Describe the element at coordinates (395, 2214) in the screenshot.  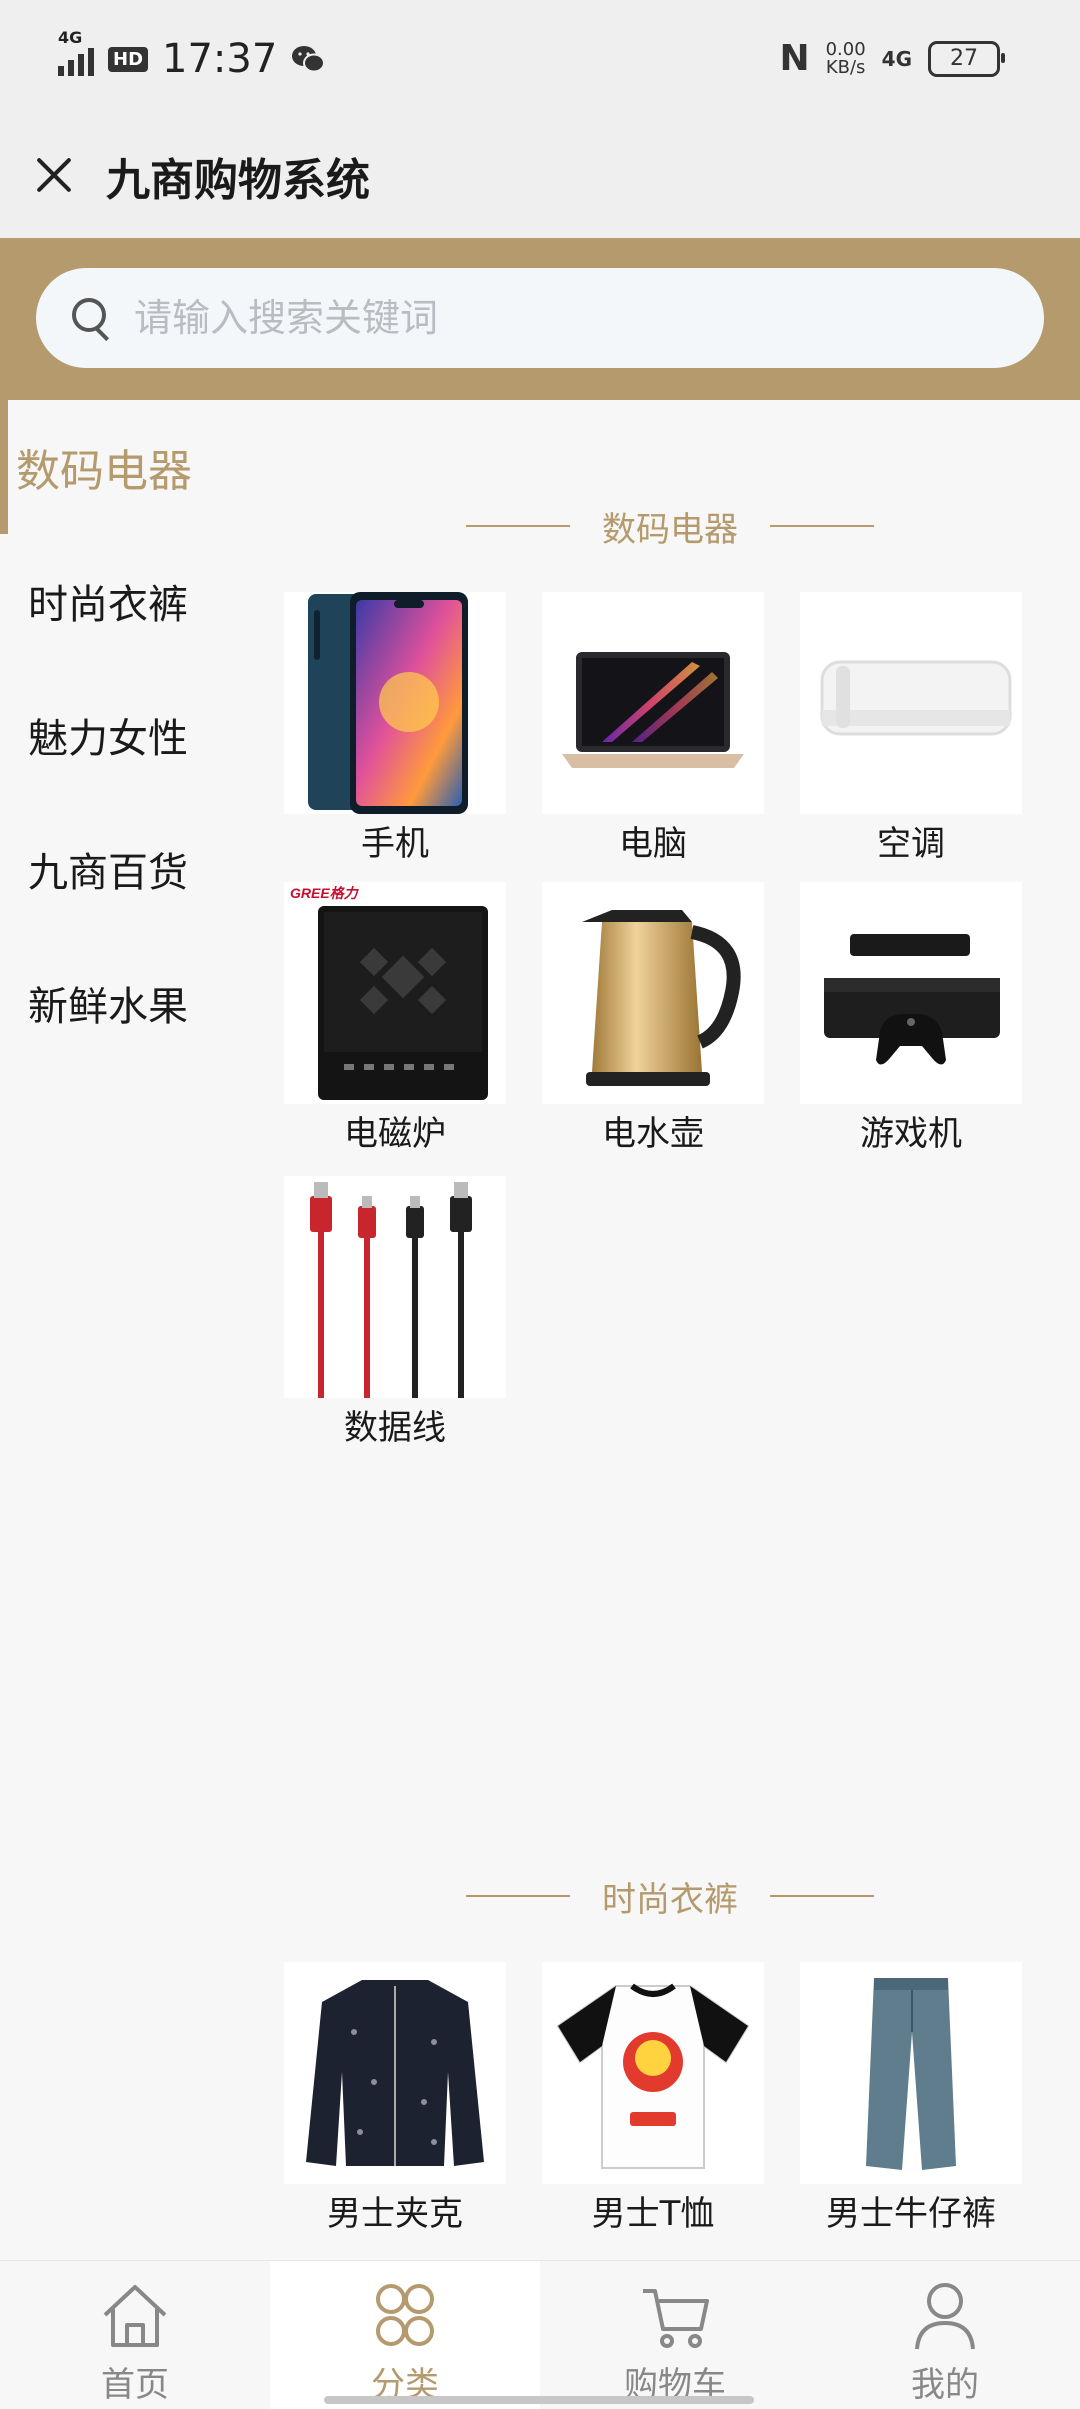
I see `product-name: 男士夹克` at that location.